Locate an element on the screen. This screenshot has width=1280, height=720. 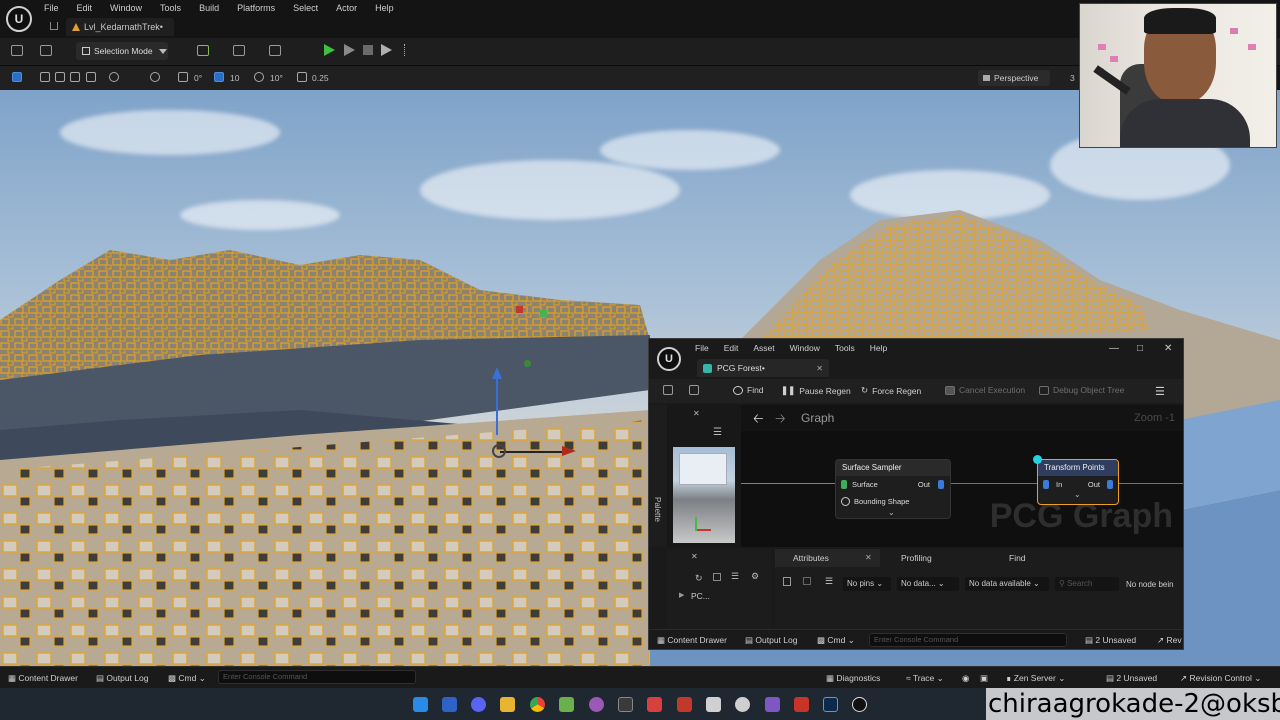
gizmo-z-axis is located at coordinates (497, 405).